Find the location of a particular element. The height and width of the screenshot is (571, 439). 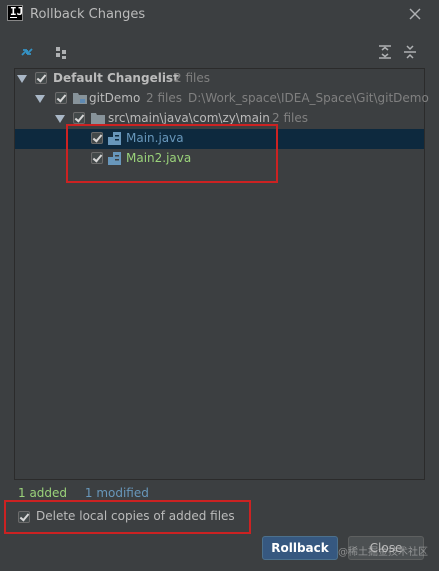

show-diff-icon is located at coordinates (27, 52).